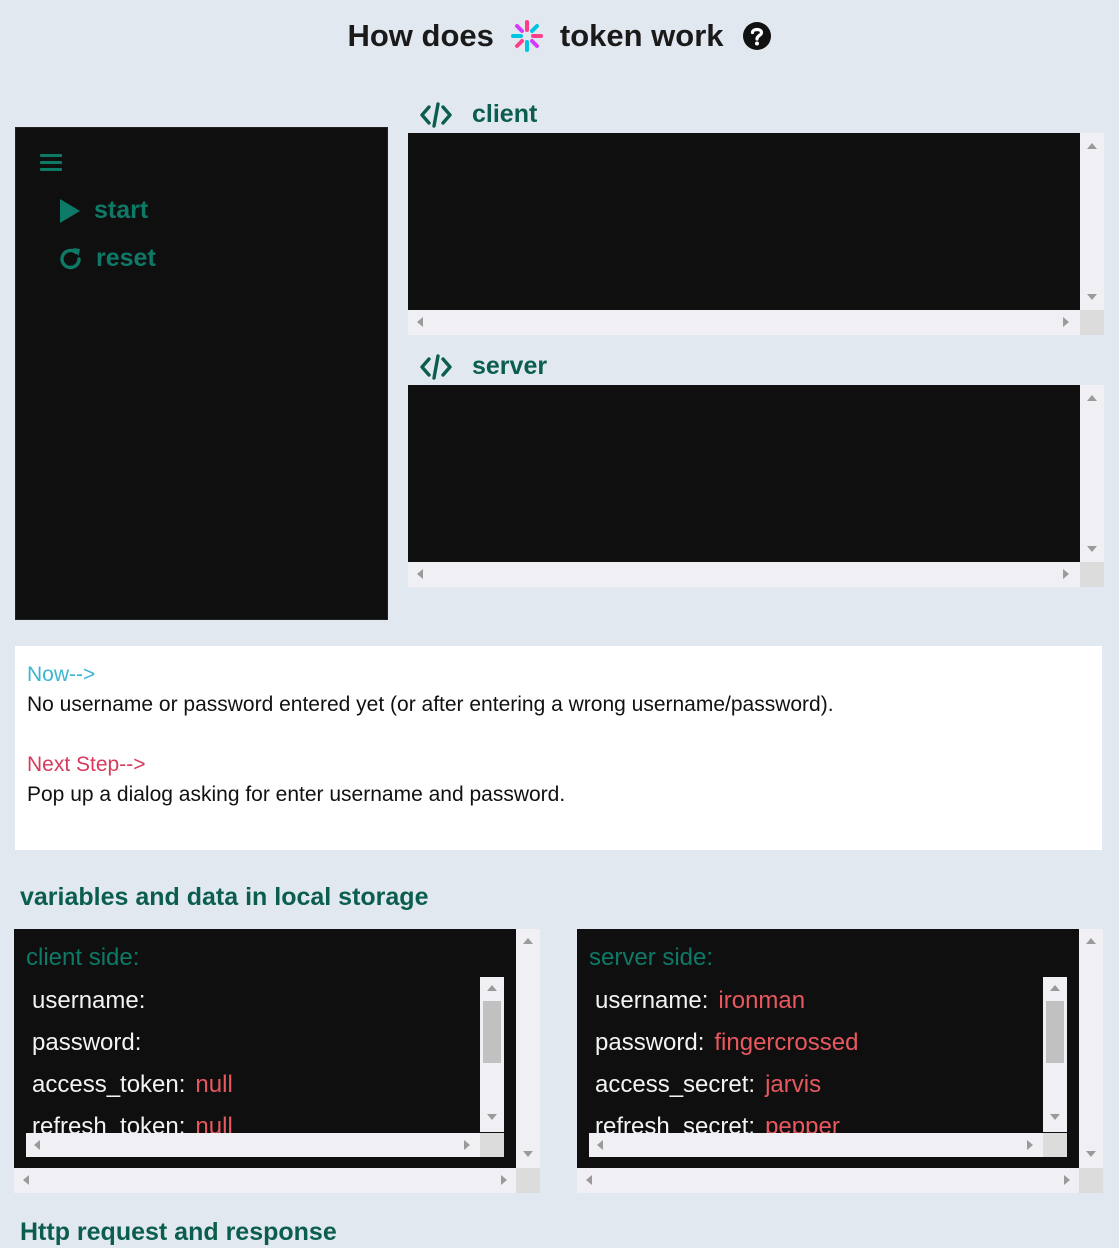  Describe the element at coordinates (757, 36) in the screenshot. I see `question-circle-icon` at that location.